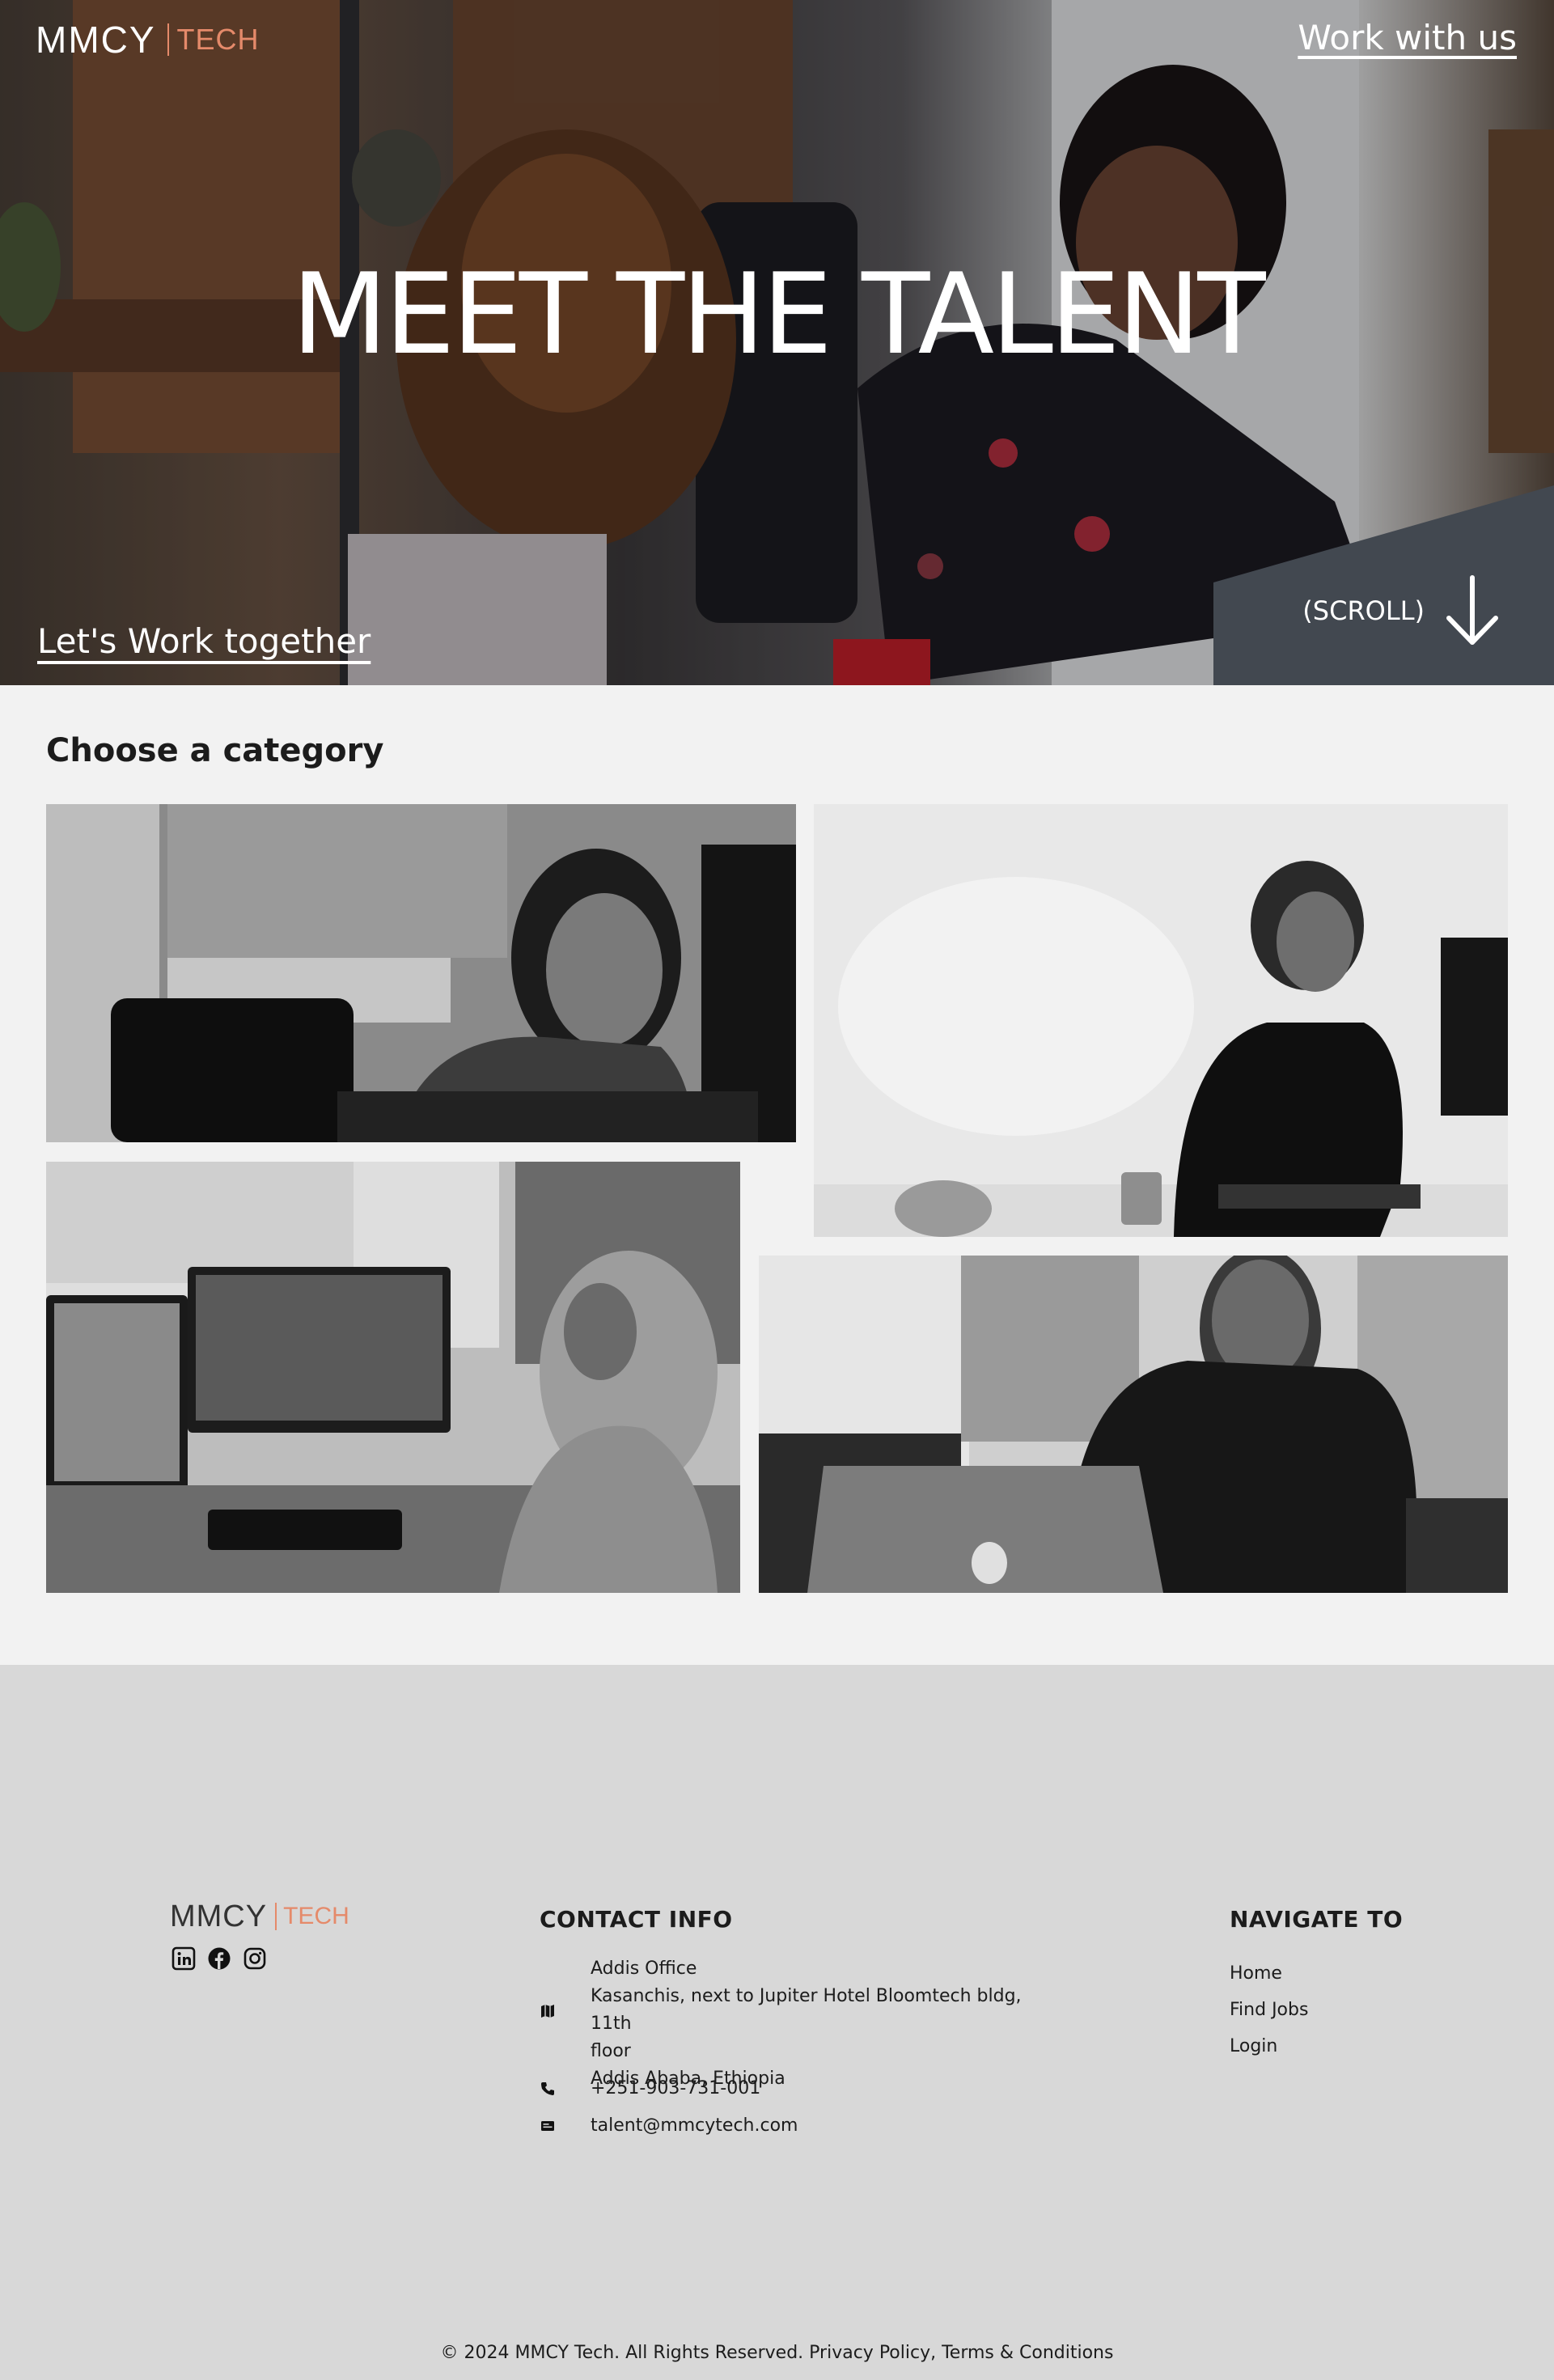 The image size is (1554, 2380). Describe the element at coordinates (1472, 610) in the screenshot. I see `arrow-down-icon` at that location.